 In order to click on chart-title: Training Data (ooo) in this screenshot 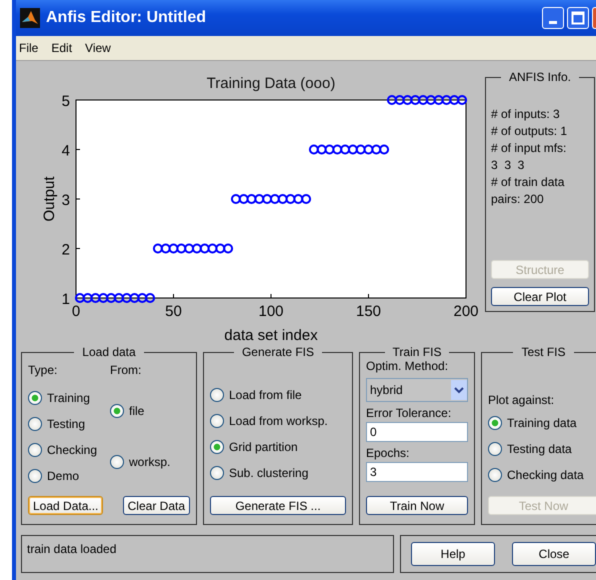, I will do `click(271, 83)`.